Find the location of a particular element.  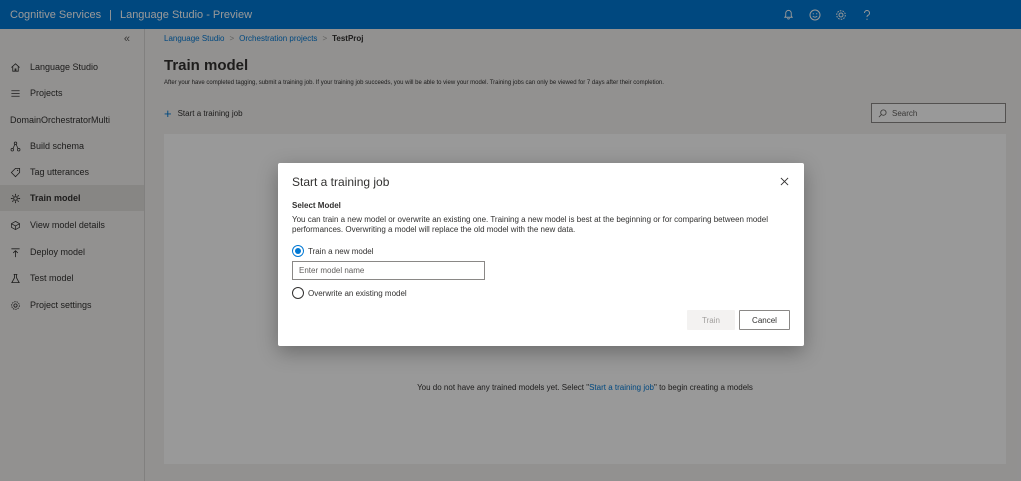

radio-unchecked-icon is located at coordinates (298, 293).